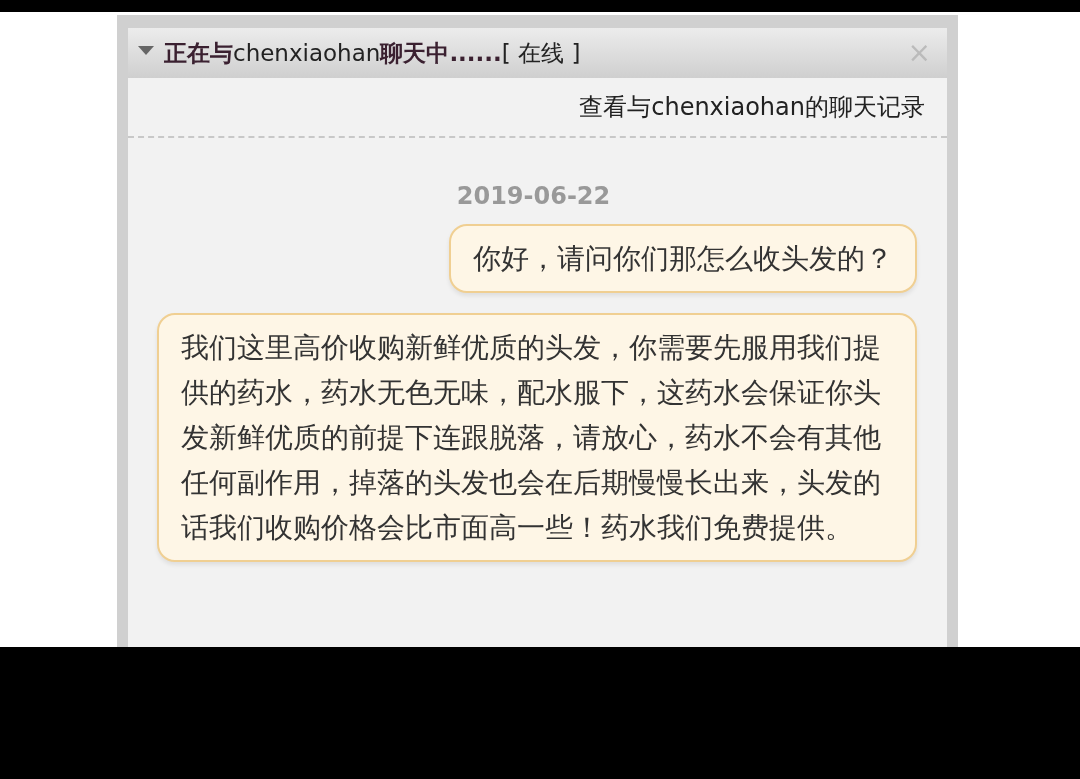 The height and width of the screenshot is (779, 1080). What do you see at coordinates (752, 113) in the screenshot?
I see `history-link: 查看与chenxiaohan的聊天记录` at bounding box center [752, 113].